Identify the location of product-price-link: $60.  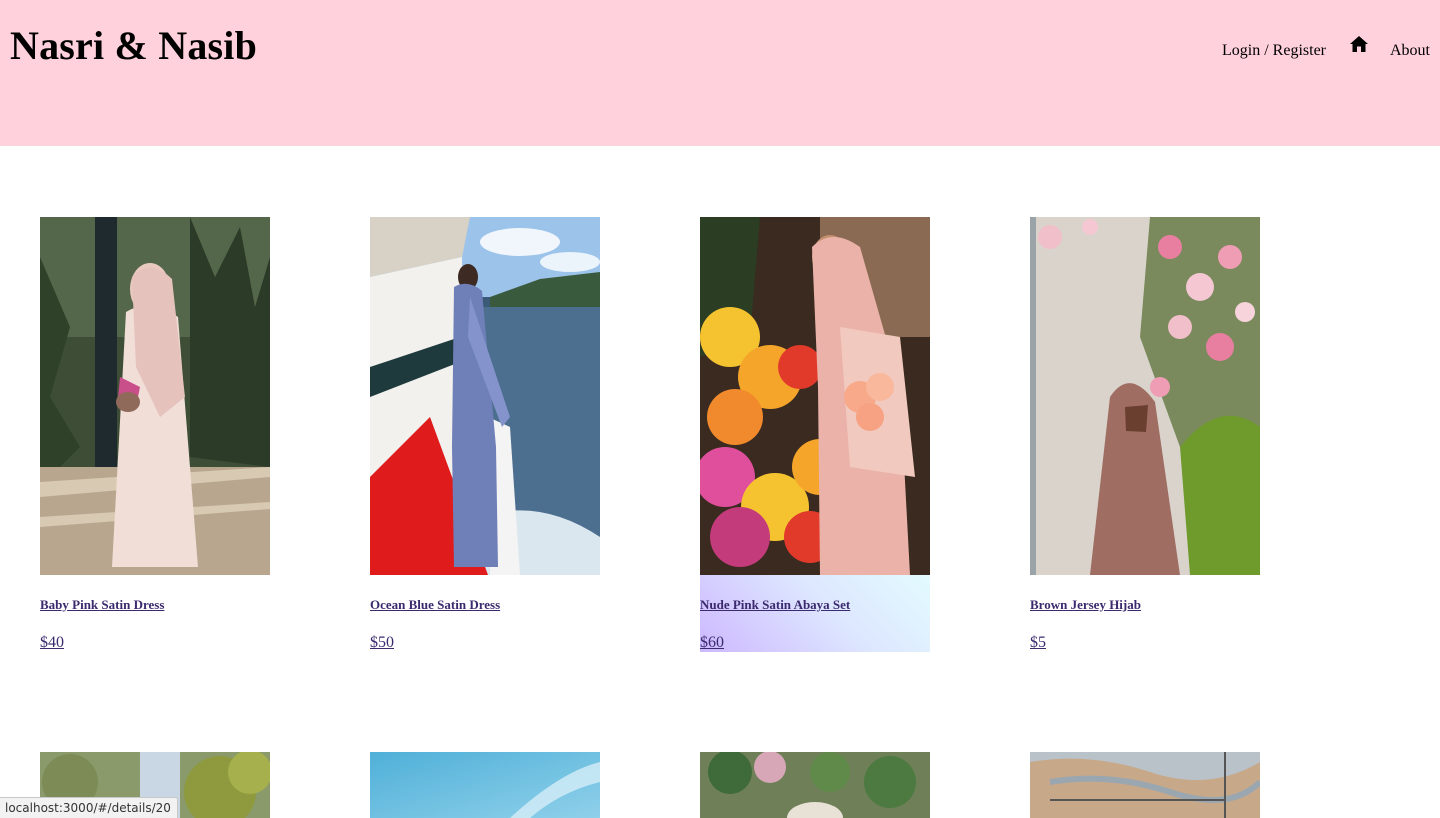
(712, 643).